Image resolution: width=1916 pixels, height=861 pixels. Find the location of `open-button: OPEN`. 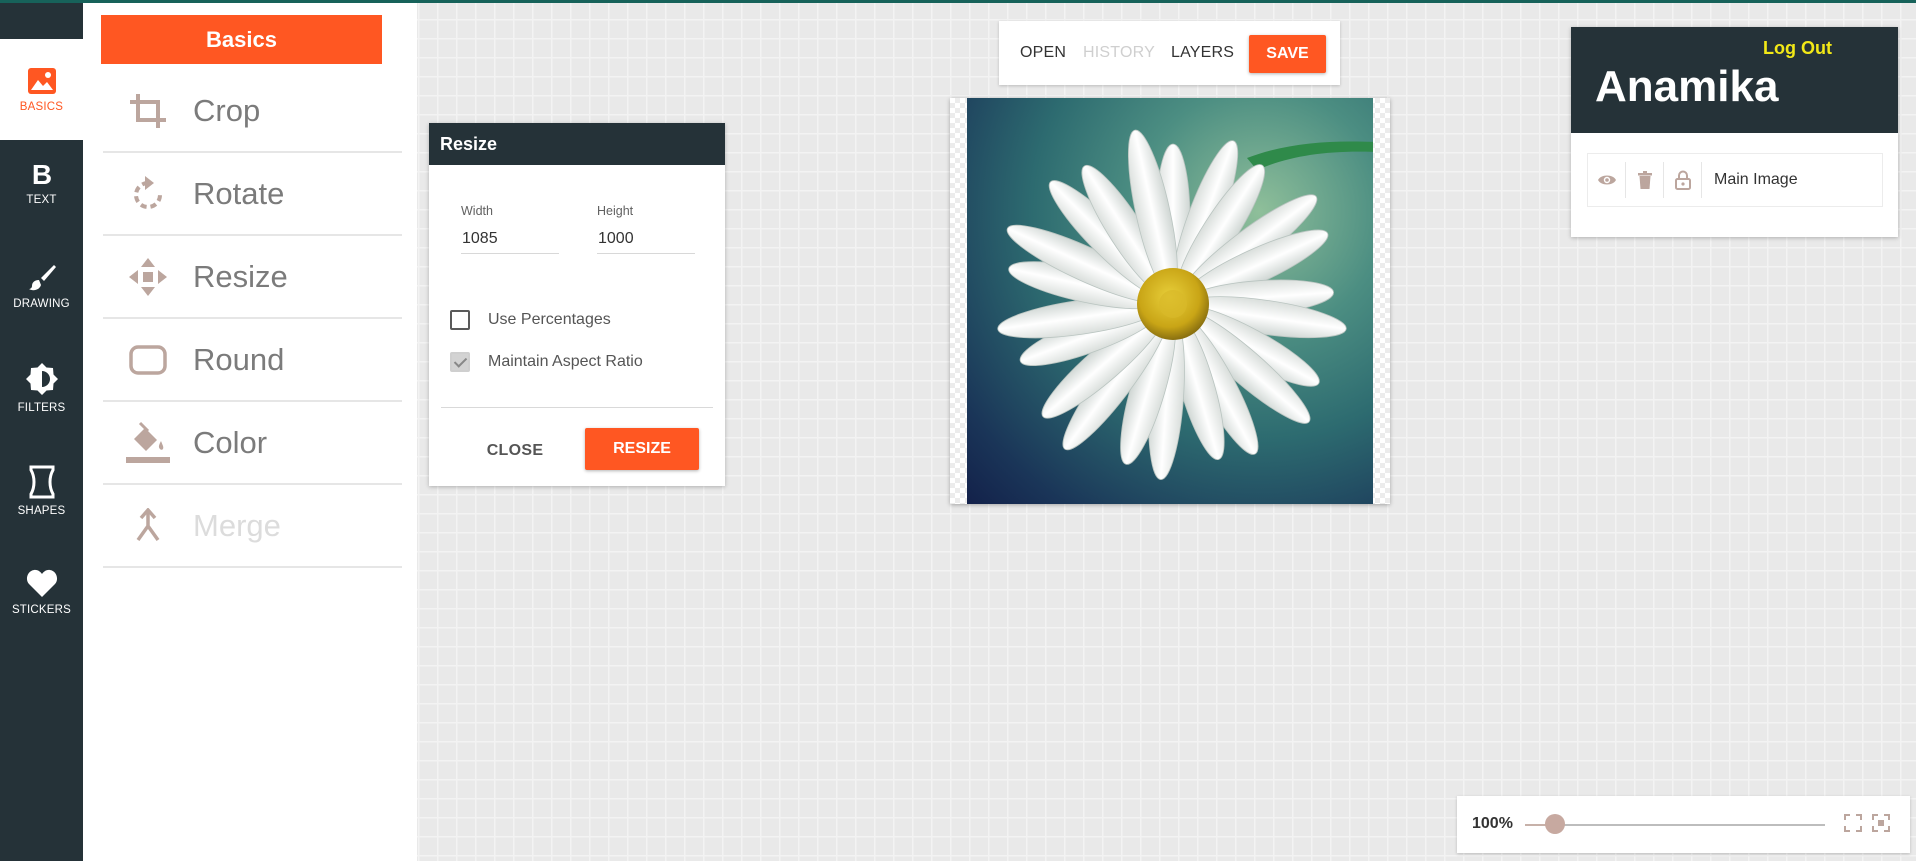

open-button: OPEN is located at coordinates (1043, 53).